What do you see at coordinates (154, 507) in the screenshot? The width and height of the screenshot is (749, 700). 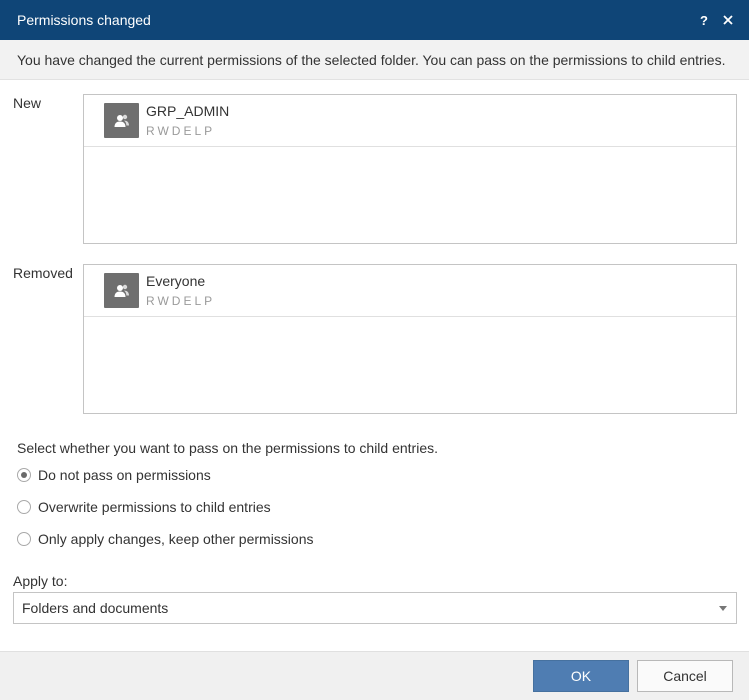 I see `radio-label: Overwrite permissions to child entries` at bounding box center [154, 507].